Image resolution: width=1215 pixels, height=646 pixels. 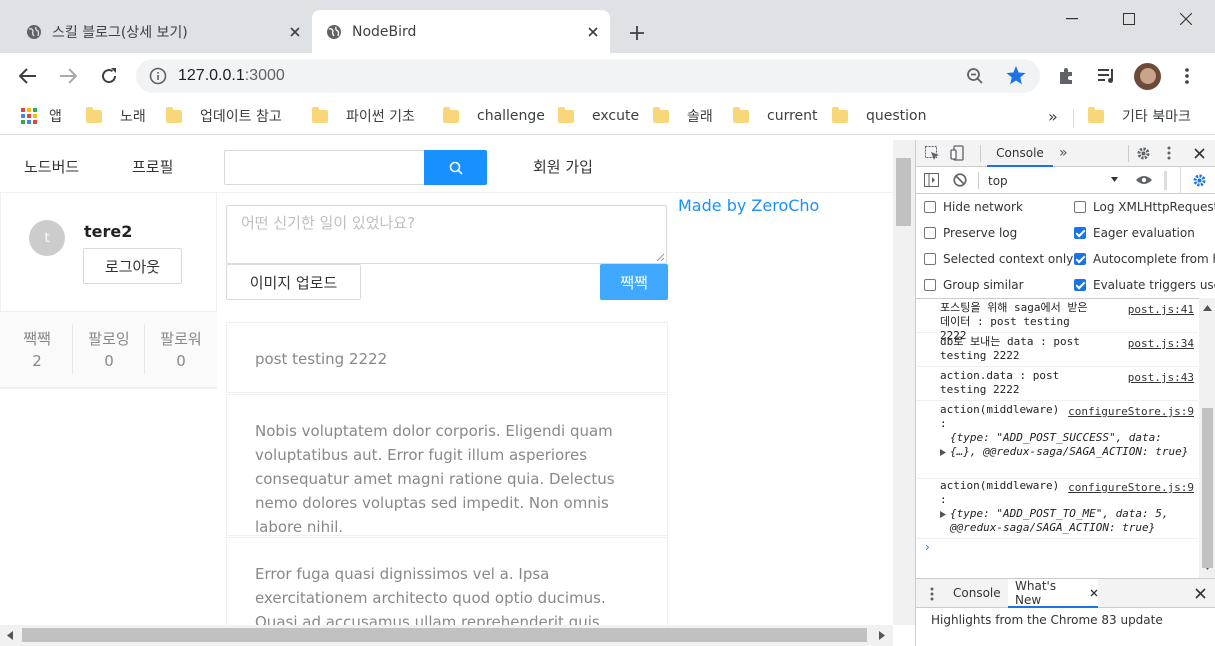 I want to click on submit-post-button: 짹짹, so click(x=634, y=282).